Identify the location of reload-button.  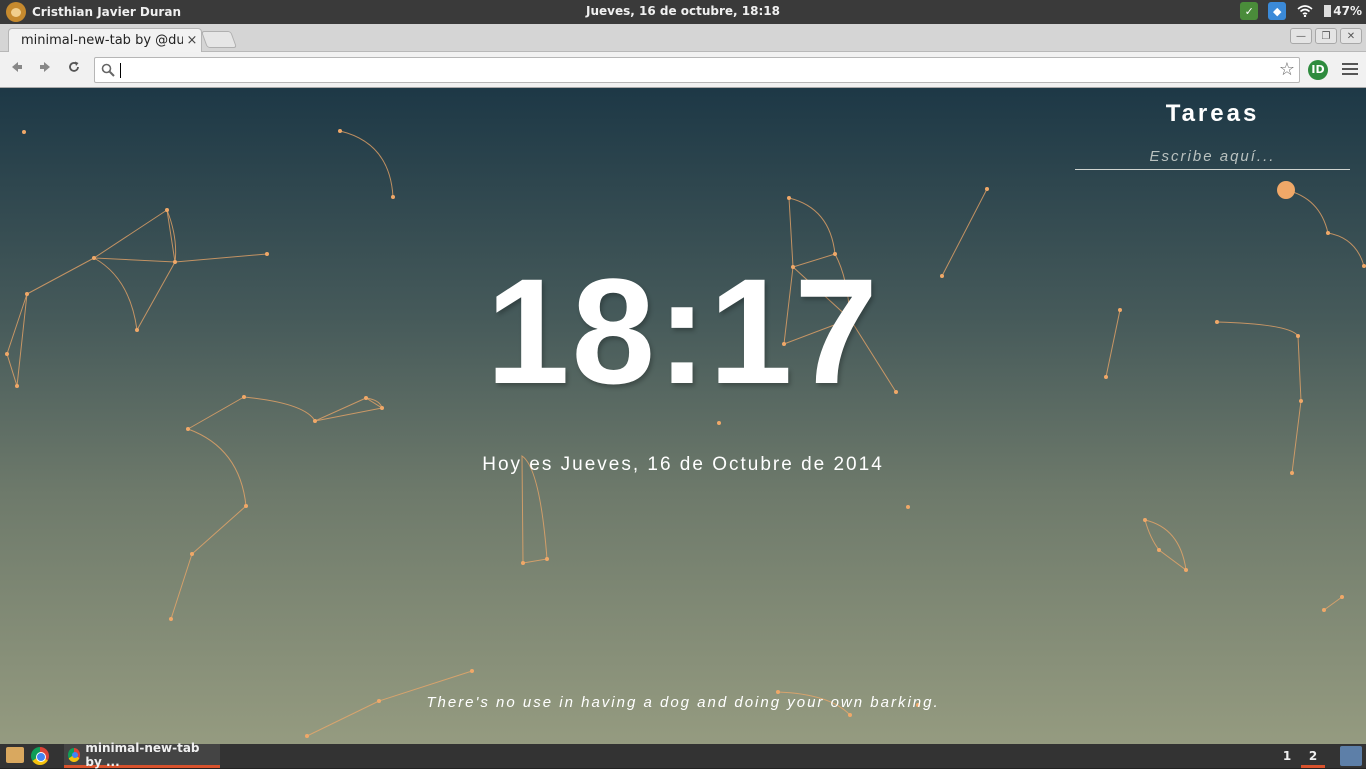
(74, 70).